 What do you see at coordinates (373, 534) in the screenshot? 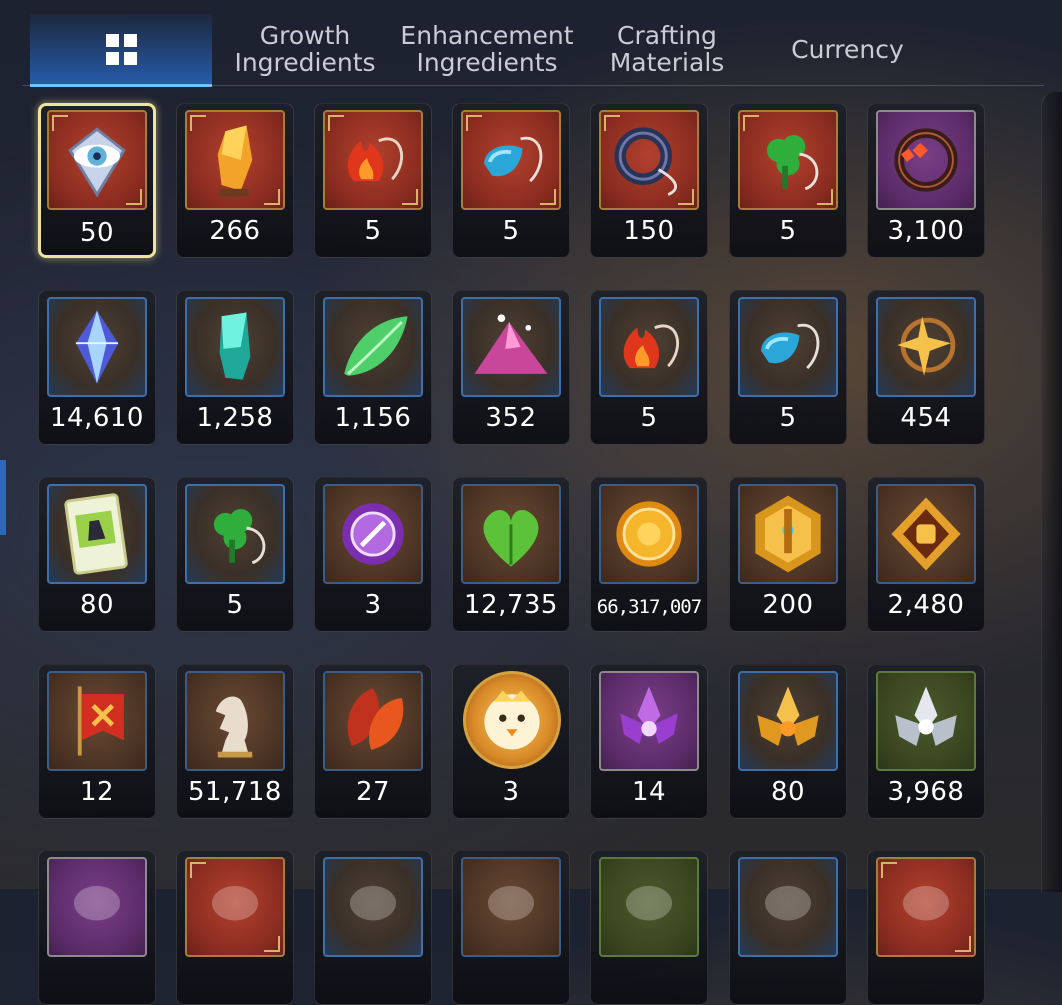
I see `purple-badge-icon` at bounding box center [373, 534].